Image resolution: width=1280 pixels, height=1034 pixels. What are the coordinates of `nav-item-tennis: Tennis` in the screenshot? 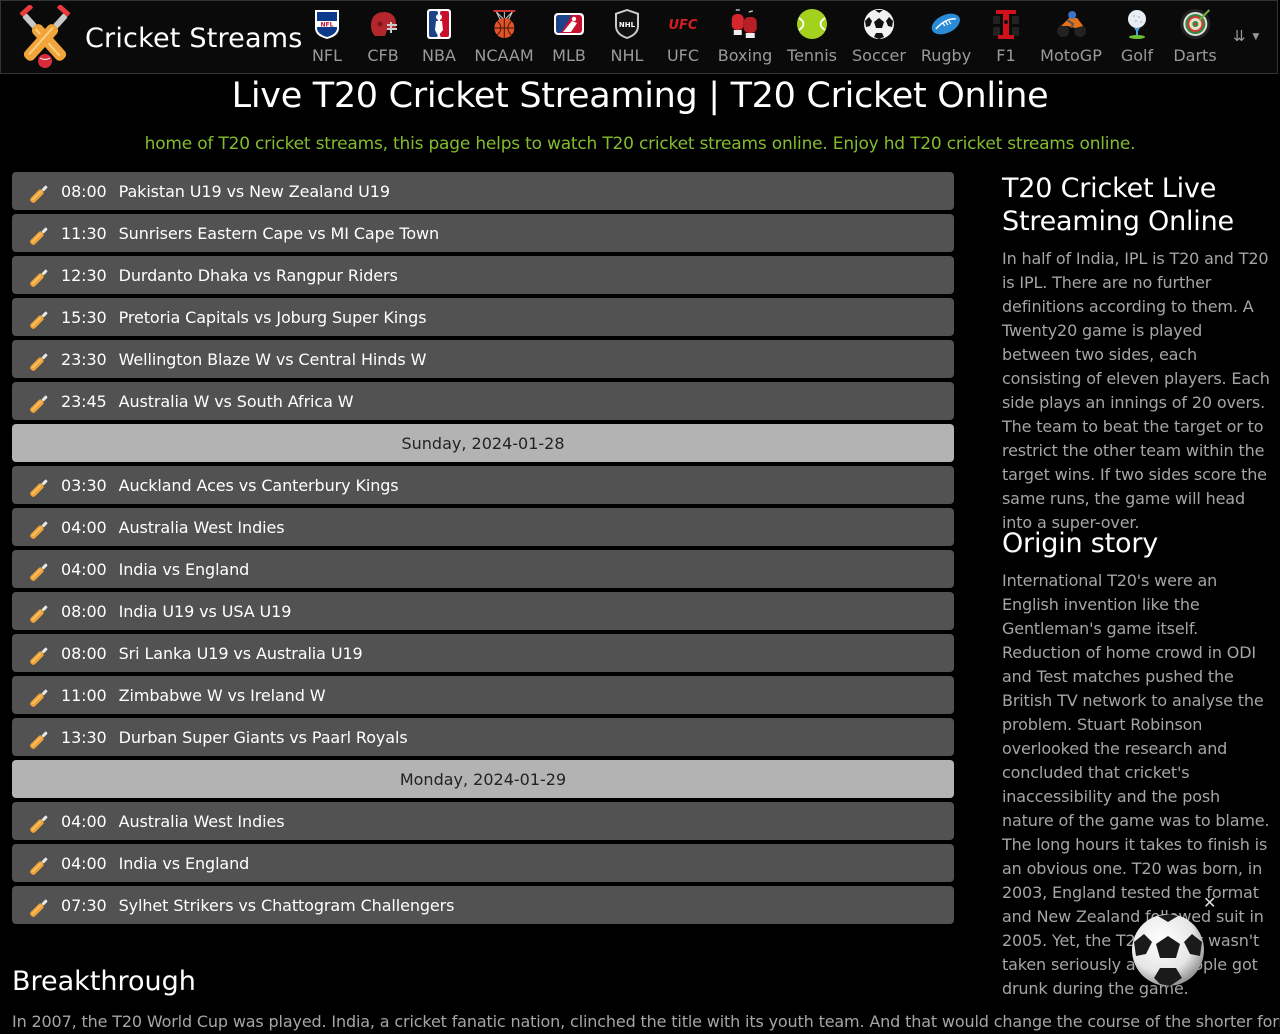 It's located at (812, 38).